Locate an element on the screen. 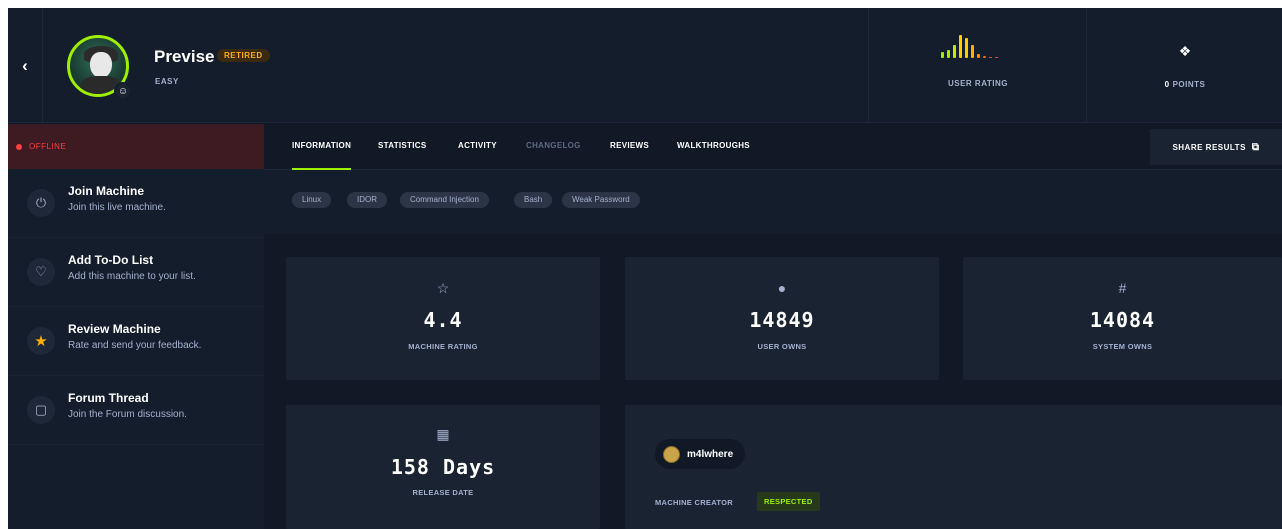  sidebar-item-title: Join Machine is located at coordinates (106, 191).